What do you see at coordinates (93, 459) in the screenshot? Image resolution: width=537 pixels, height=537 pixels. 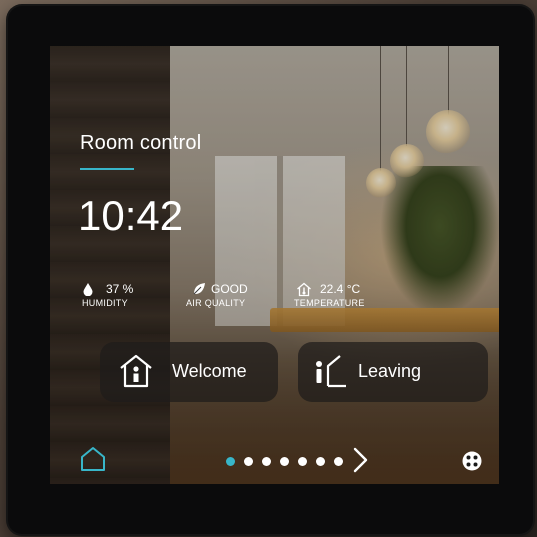 I see `home-icon` at bounding box center [93, 459].